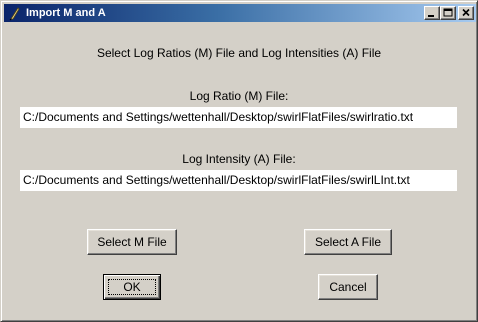 The width and height of the screenshot is (478, 322). I want to click on ok-button: OK, so click(132, 287).